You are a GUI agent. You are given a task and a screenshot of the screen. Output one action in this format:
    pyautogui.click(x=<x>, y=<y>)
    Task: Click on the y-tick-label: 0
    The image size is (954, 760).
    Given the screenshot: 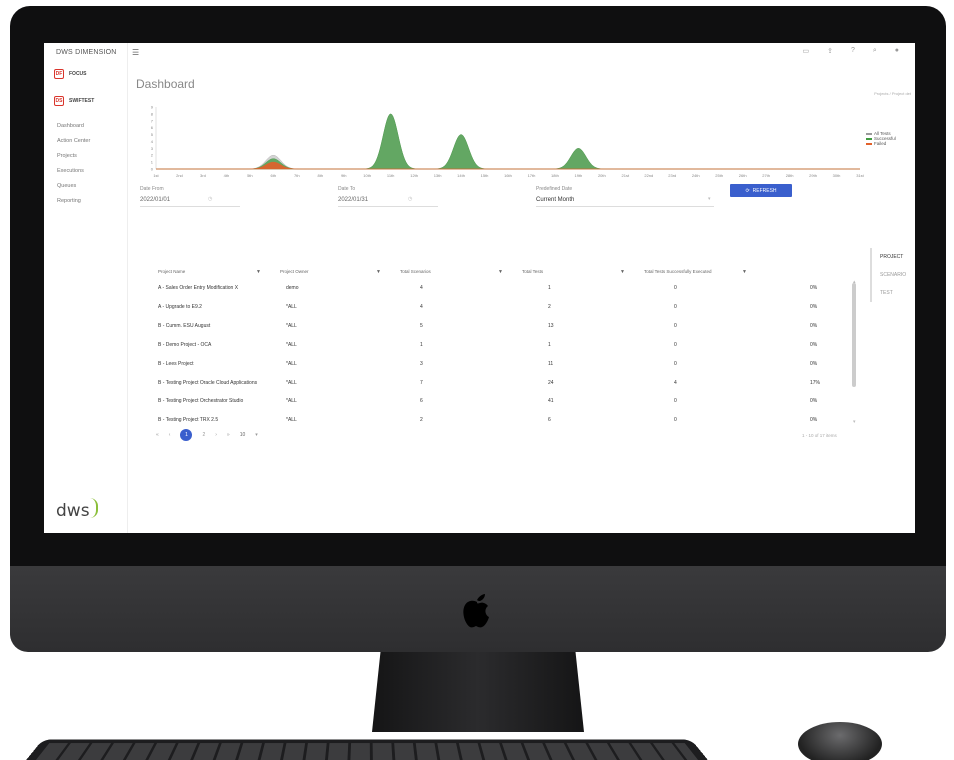 What is the action you would take?
    pyautogui.click(x=152, y=169)
    